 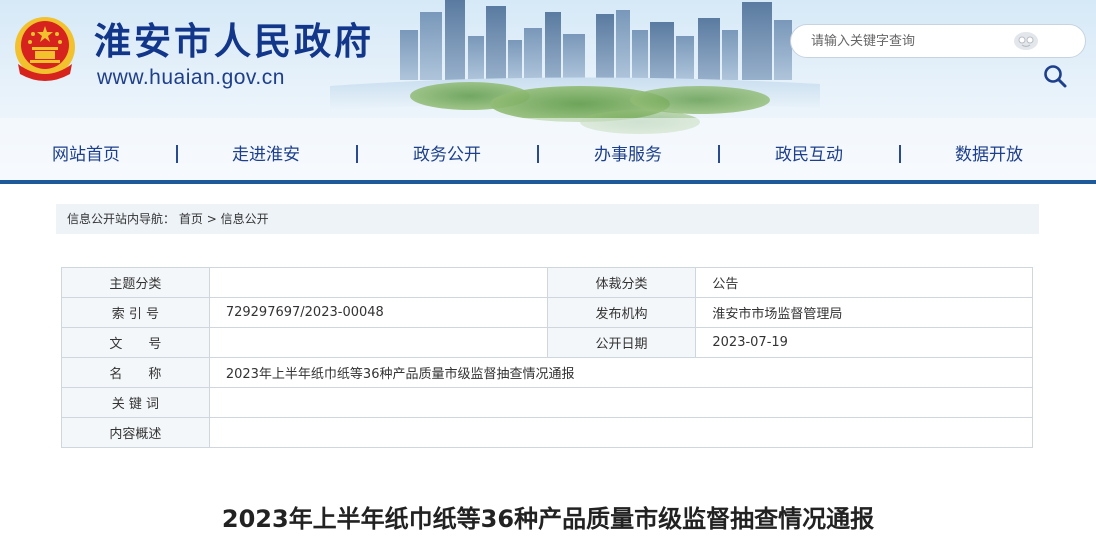 I want to click on value-document-number, so click(x=378, y=342).